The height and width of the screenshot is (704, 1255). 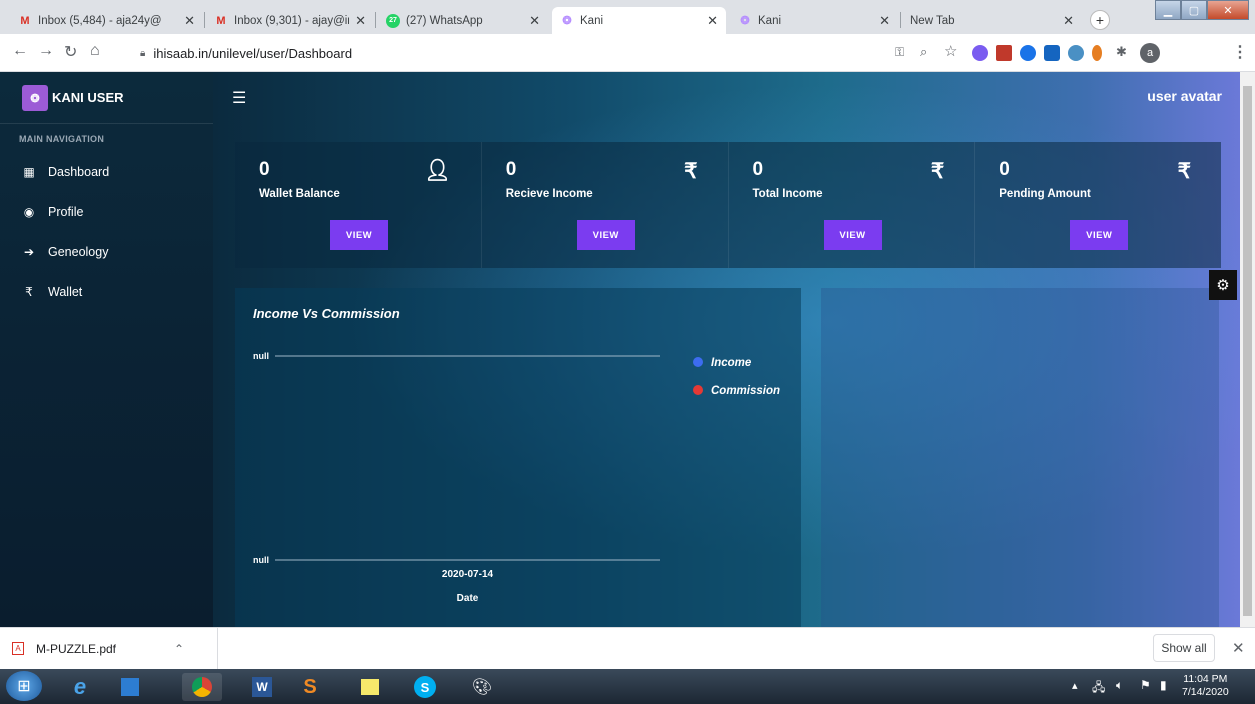 I want to click on sidebar-item-dashboard: ▦ Dashboard, so click(x=106, y=172).